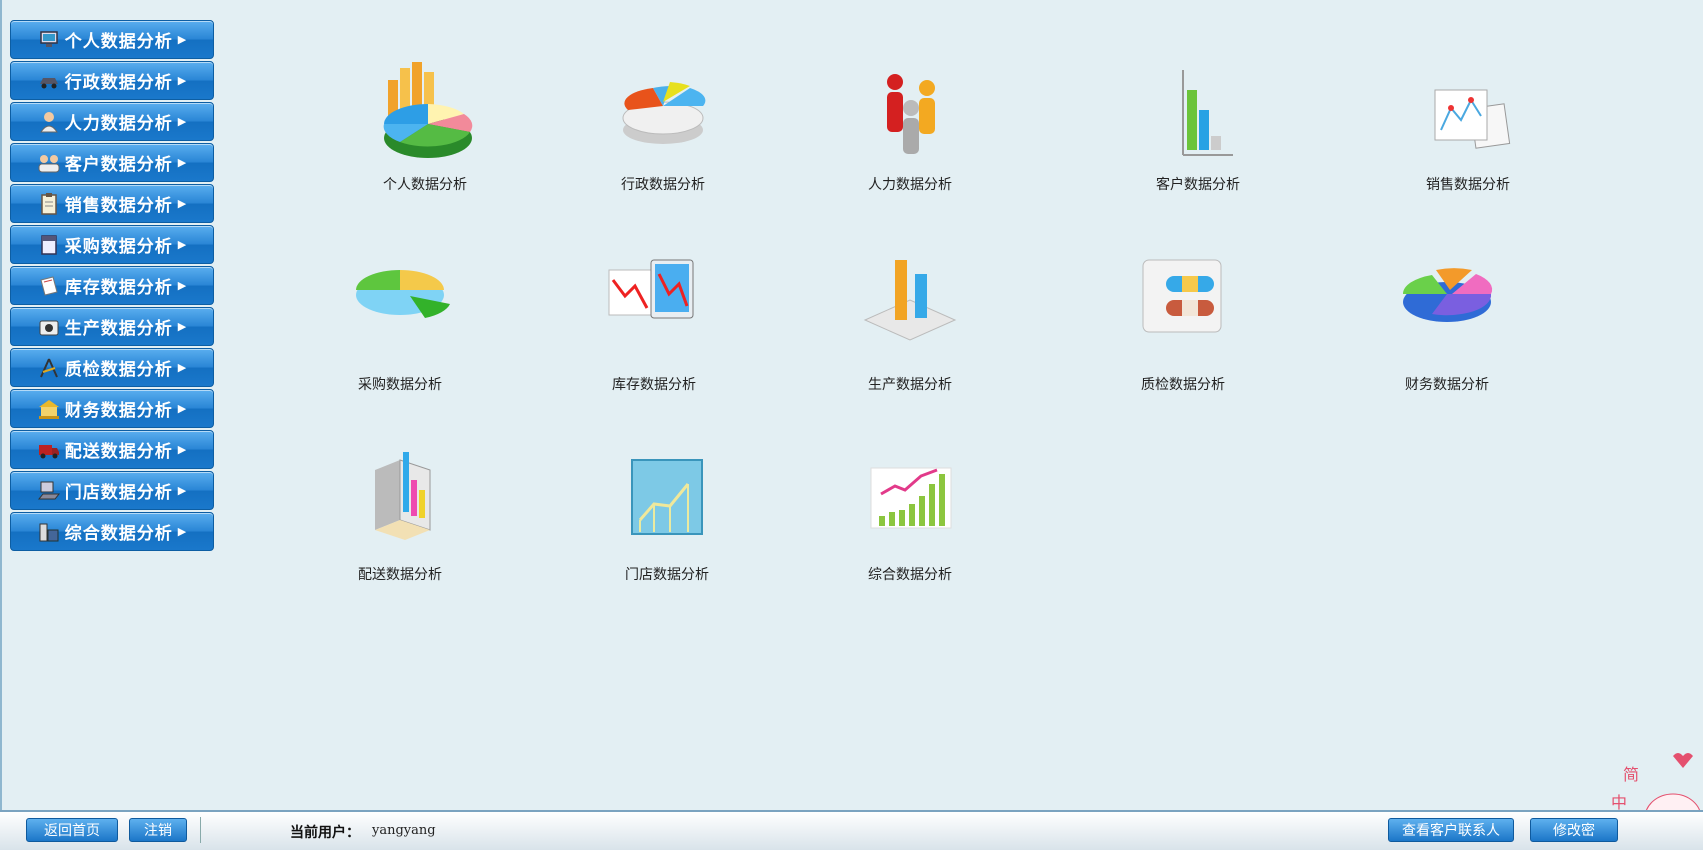  I want to click on tile-overall: 综合数据分析, so click(910, 515).